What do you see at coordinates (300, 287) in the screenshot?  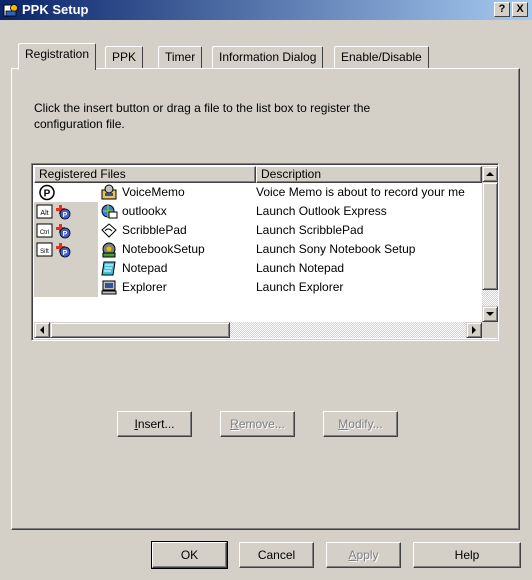 I see `file-description: Launch Explorer` at bounding box center [300, 287].